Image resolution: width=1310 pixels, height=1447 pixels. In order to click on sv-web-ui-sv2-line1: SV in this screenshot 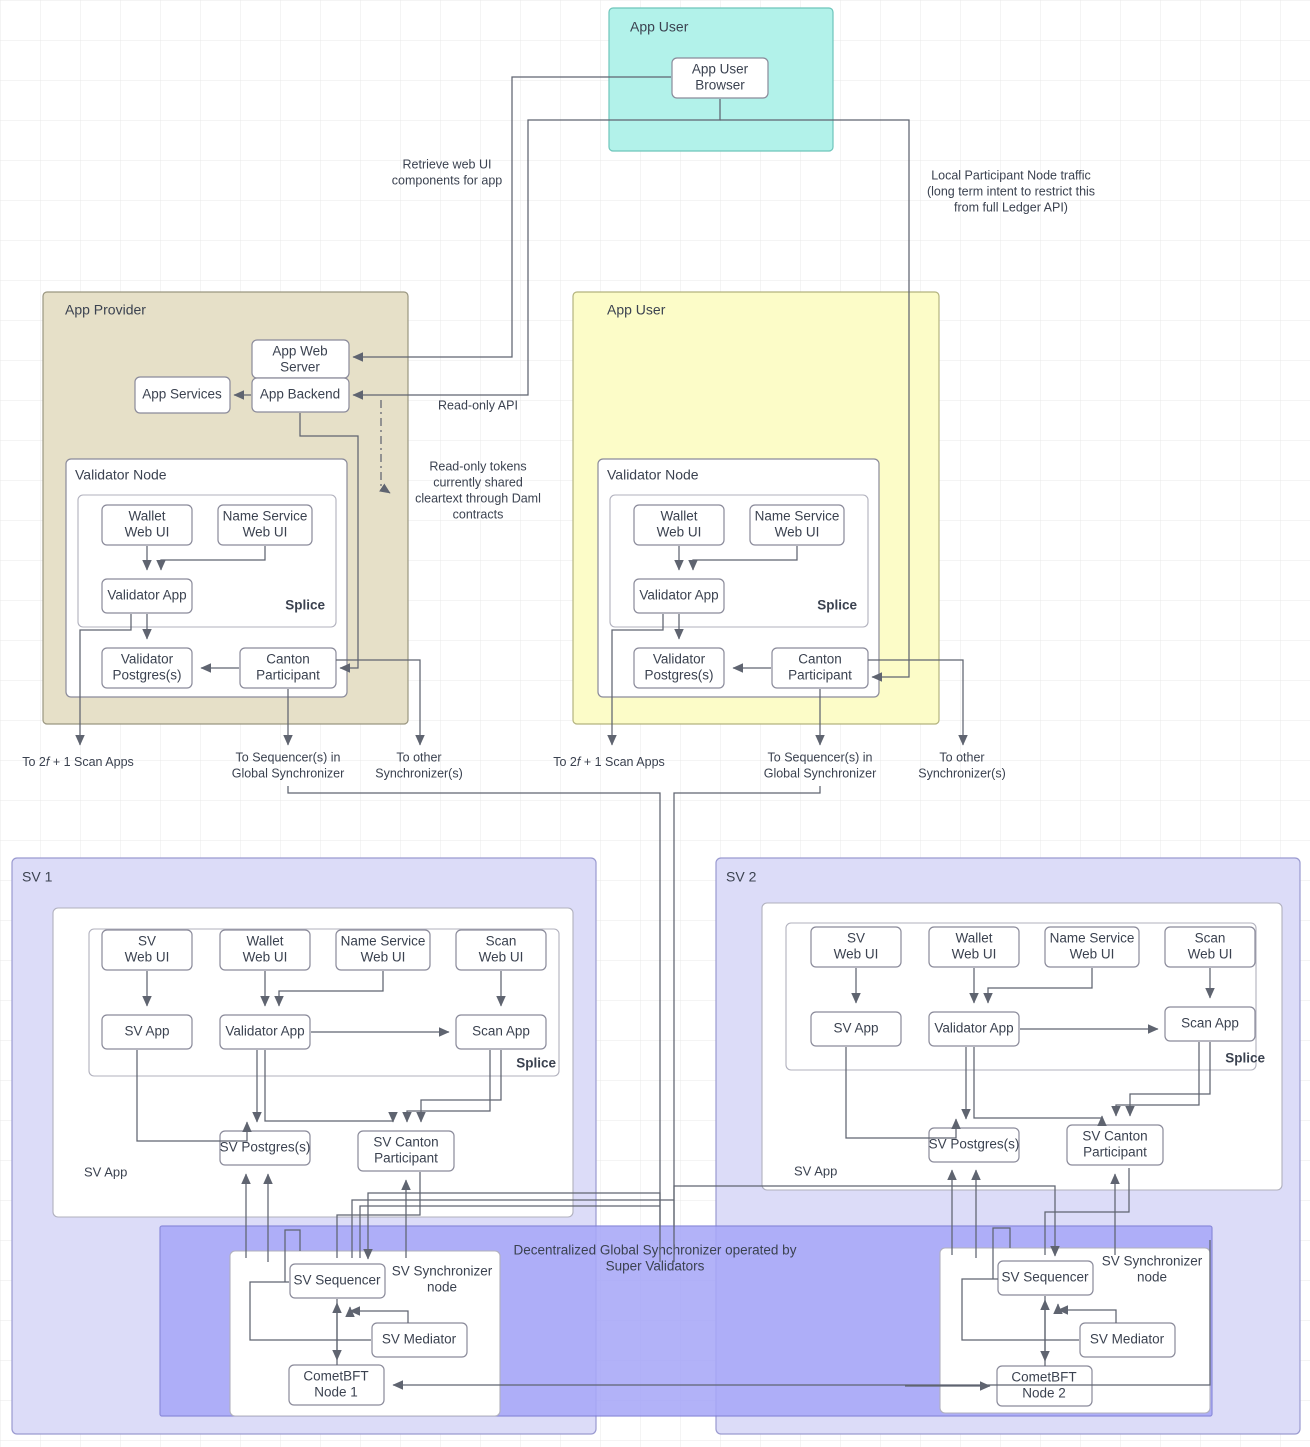, I will do `click(856, 938)`.